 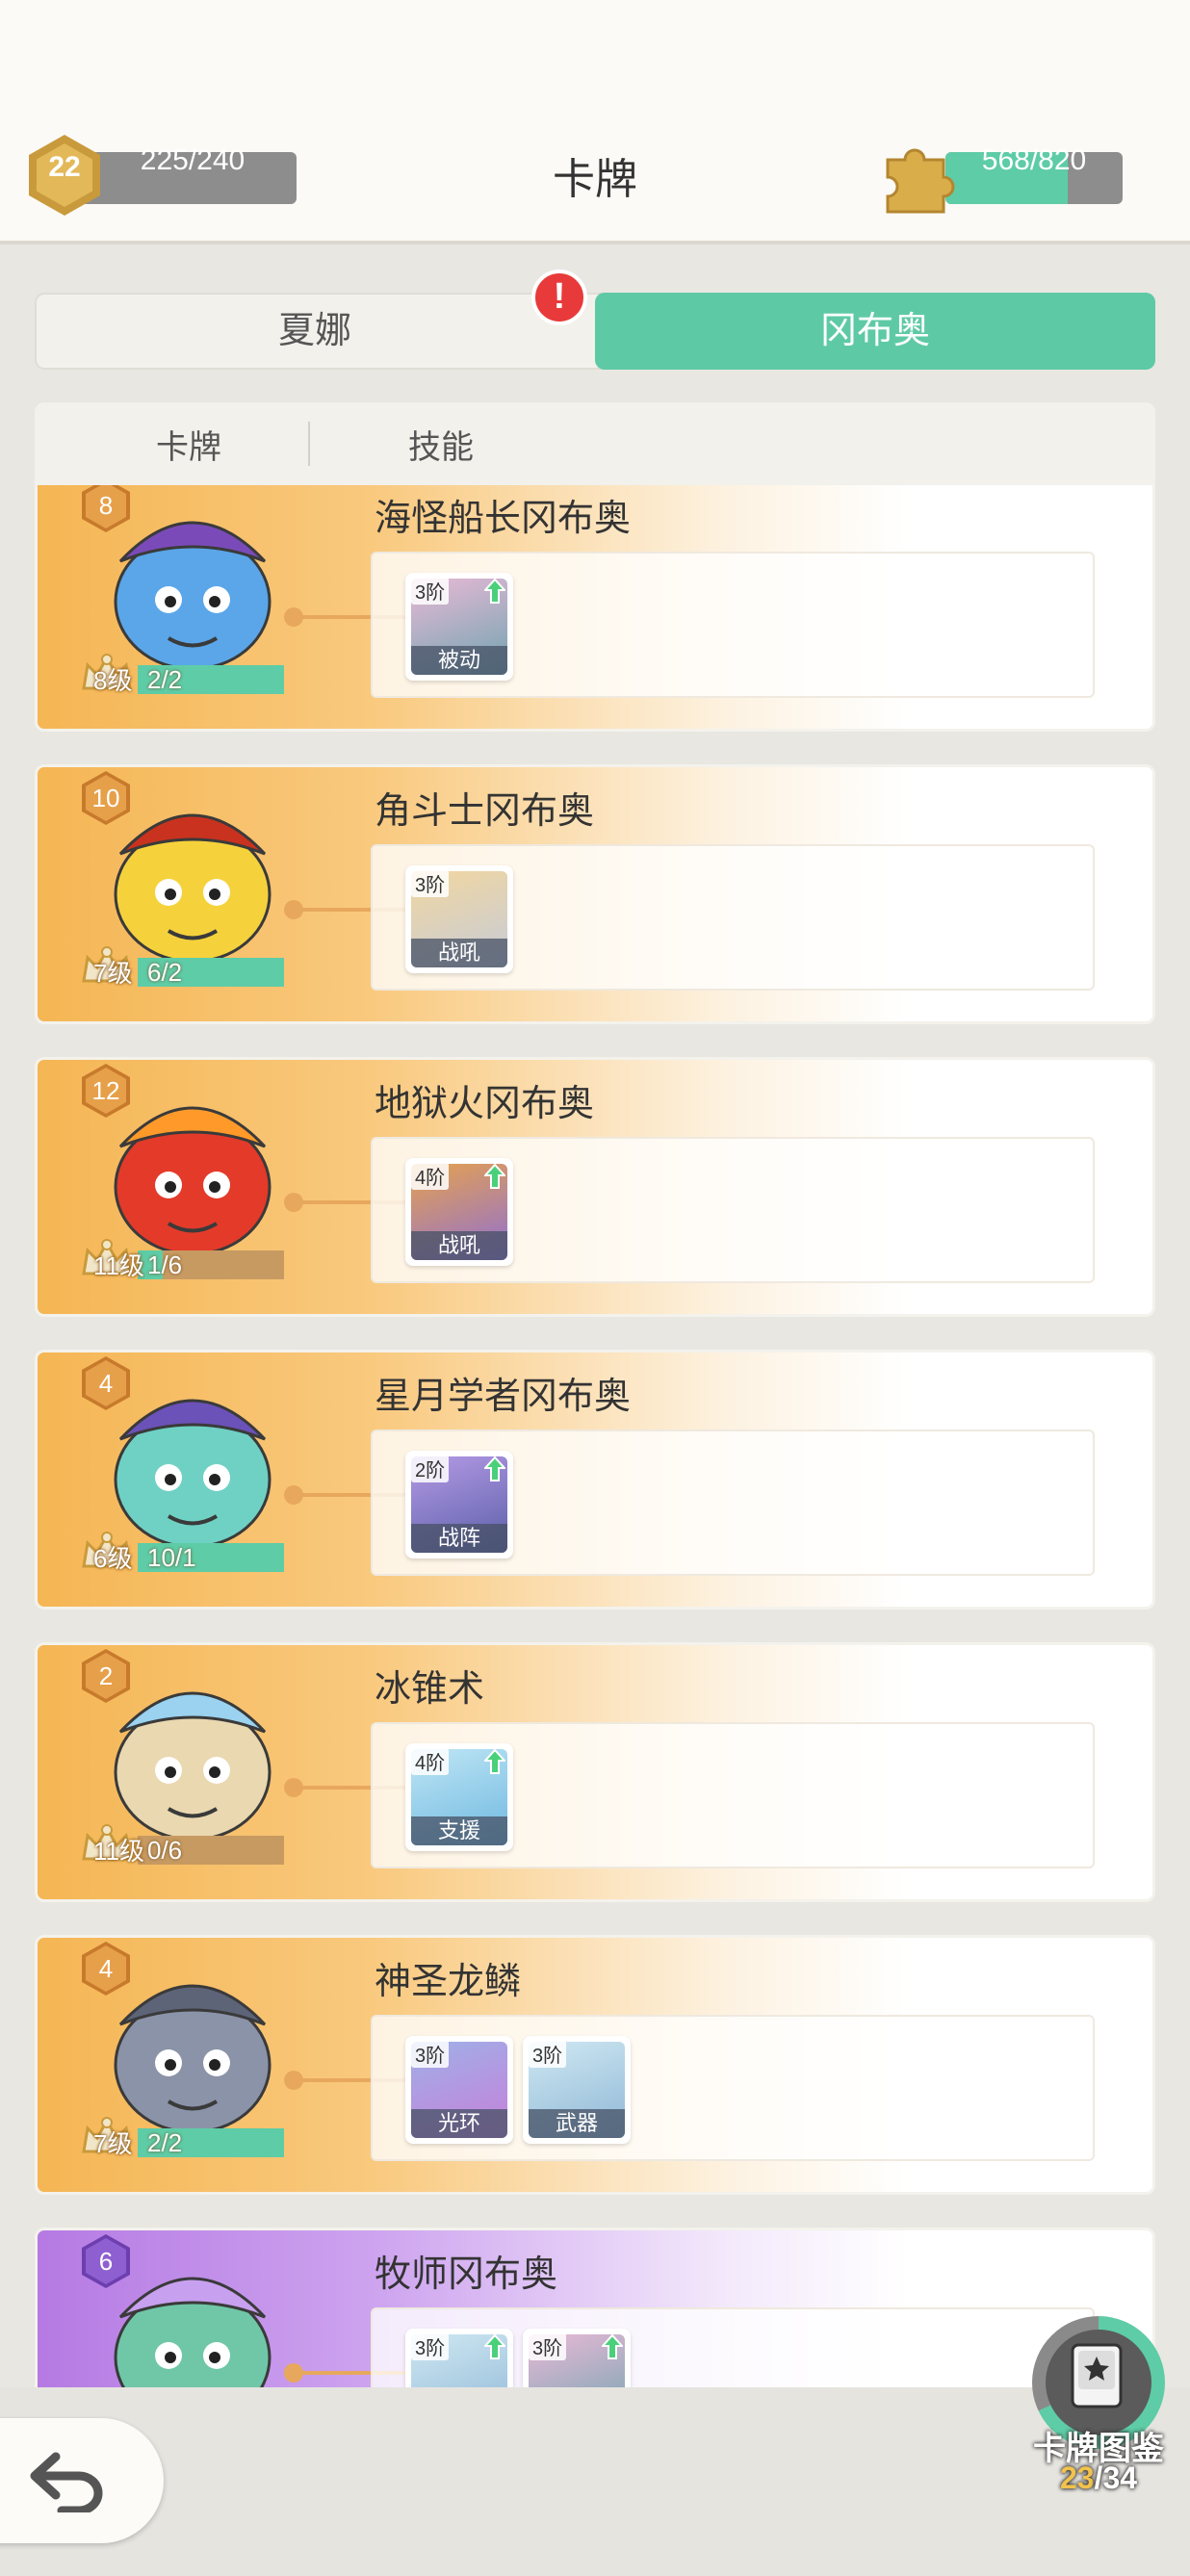 I want to click on card-item: 10 6/2 7级 角斗士冈布奥 3阶战吼, so click(x=595, y=894).